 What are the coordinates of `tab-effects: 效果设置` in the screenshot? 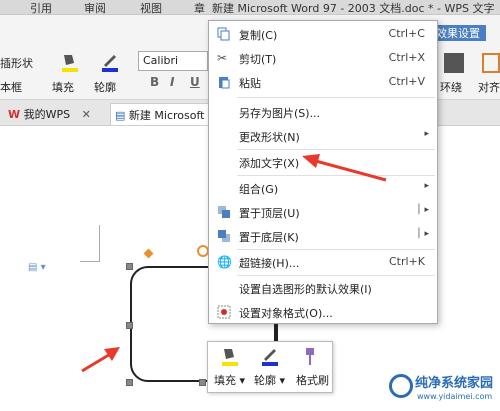 It's located at (458, 33).